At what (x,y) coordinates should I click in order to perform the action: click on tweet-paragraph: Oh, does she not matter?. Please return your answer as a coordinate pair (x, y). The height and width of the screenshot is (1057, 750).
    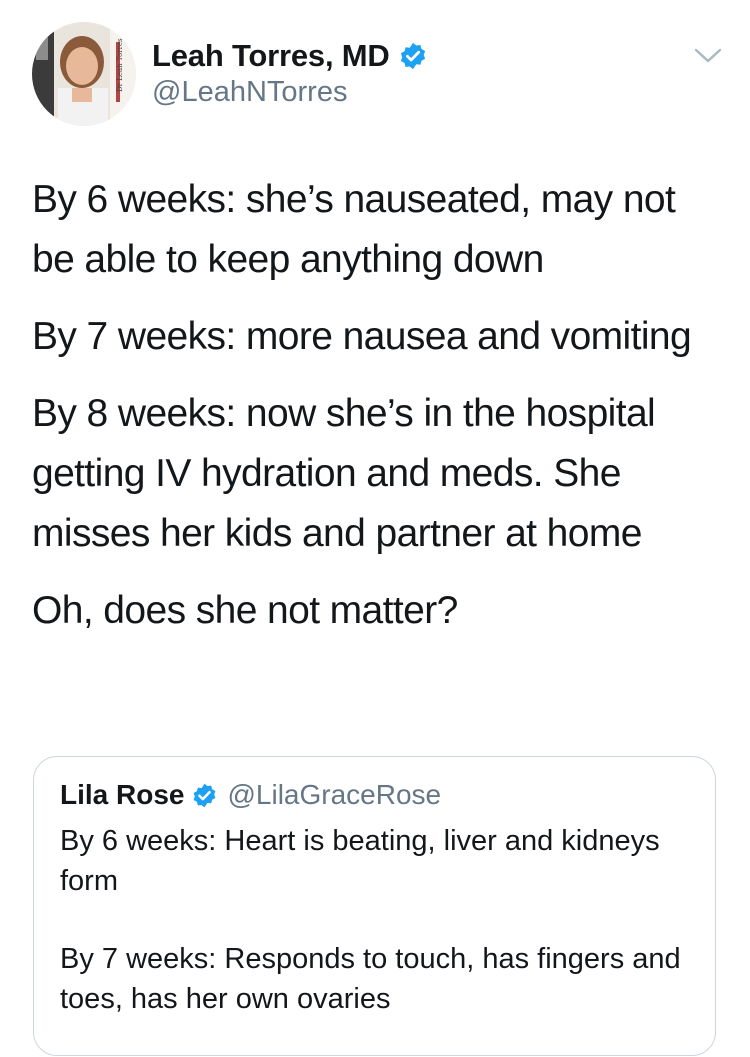
    Looking at the image, I should click on (245, 610).